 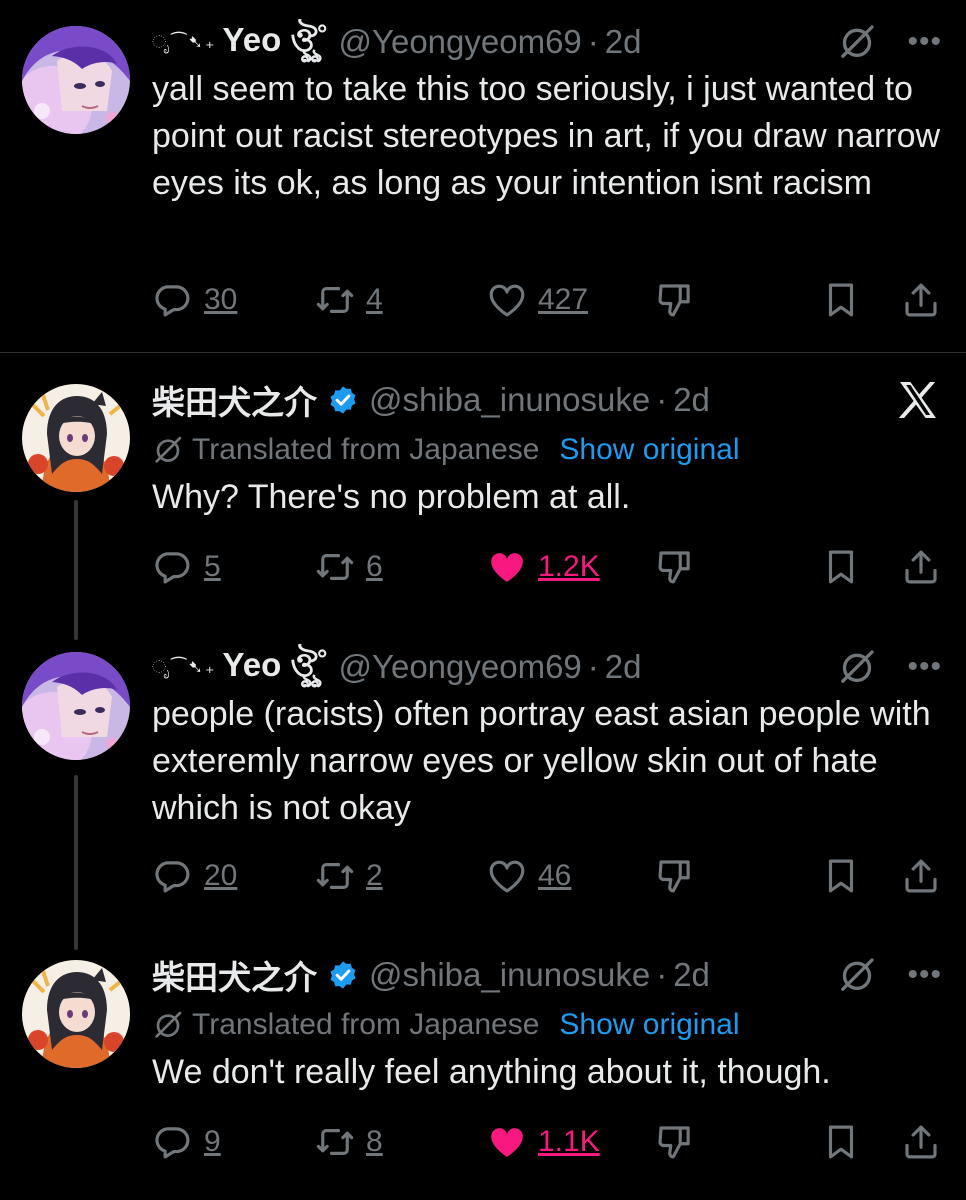 What do you see at coordinates (555, 875) in the screenshot?
I see `like-count: 46` at bounding box center [555, 875].